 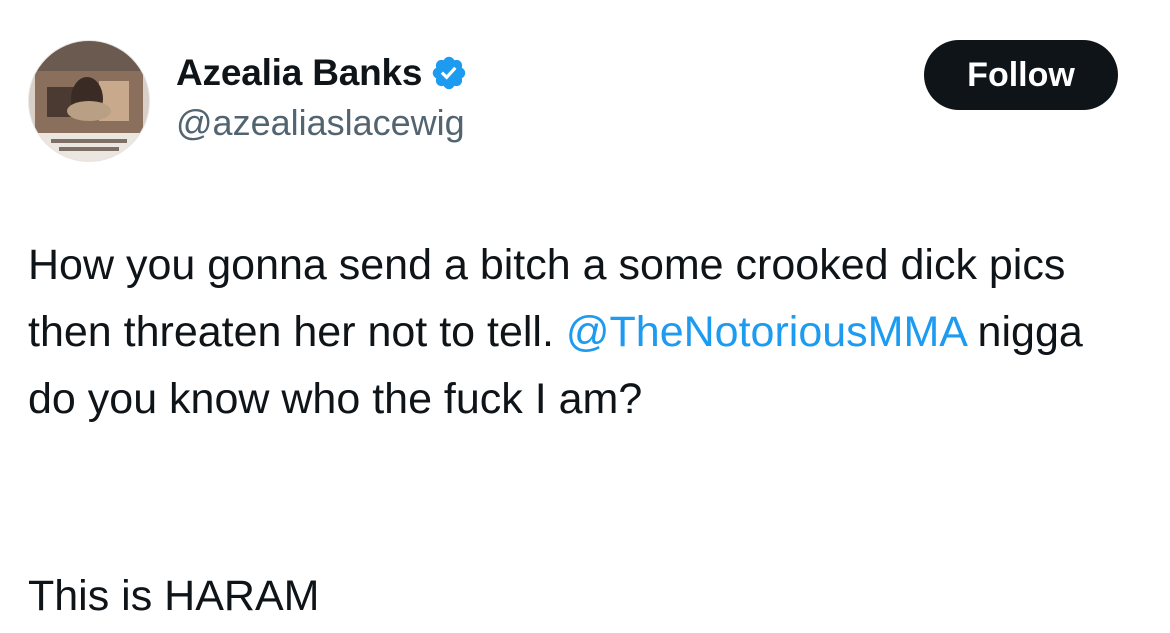 I want to click on author-avatar, so click(x=89, y=101).